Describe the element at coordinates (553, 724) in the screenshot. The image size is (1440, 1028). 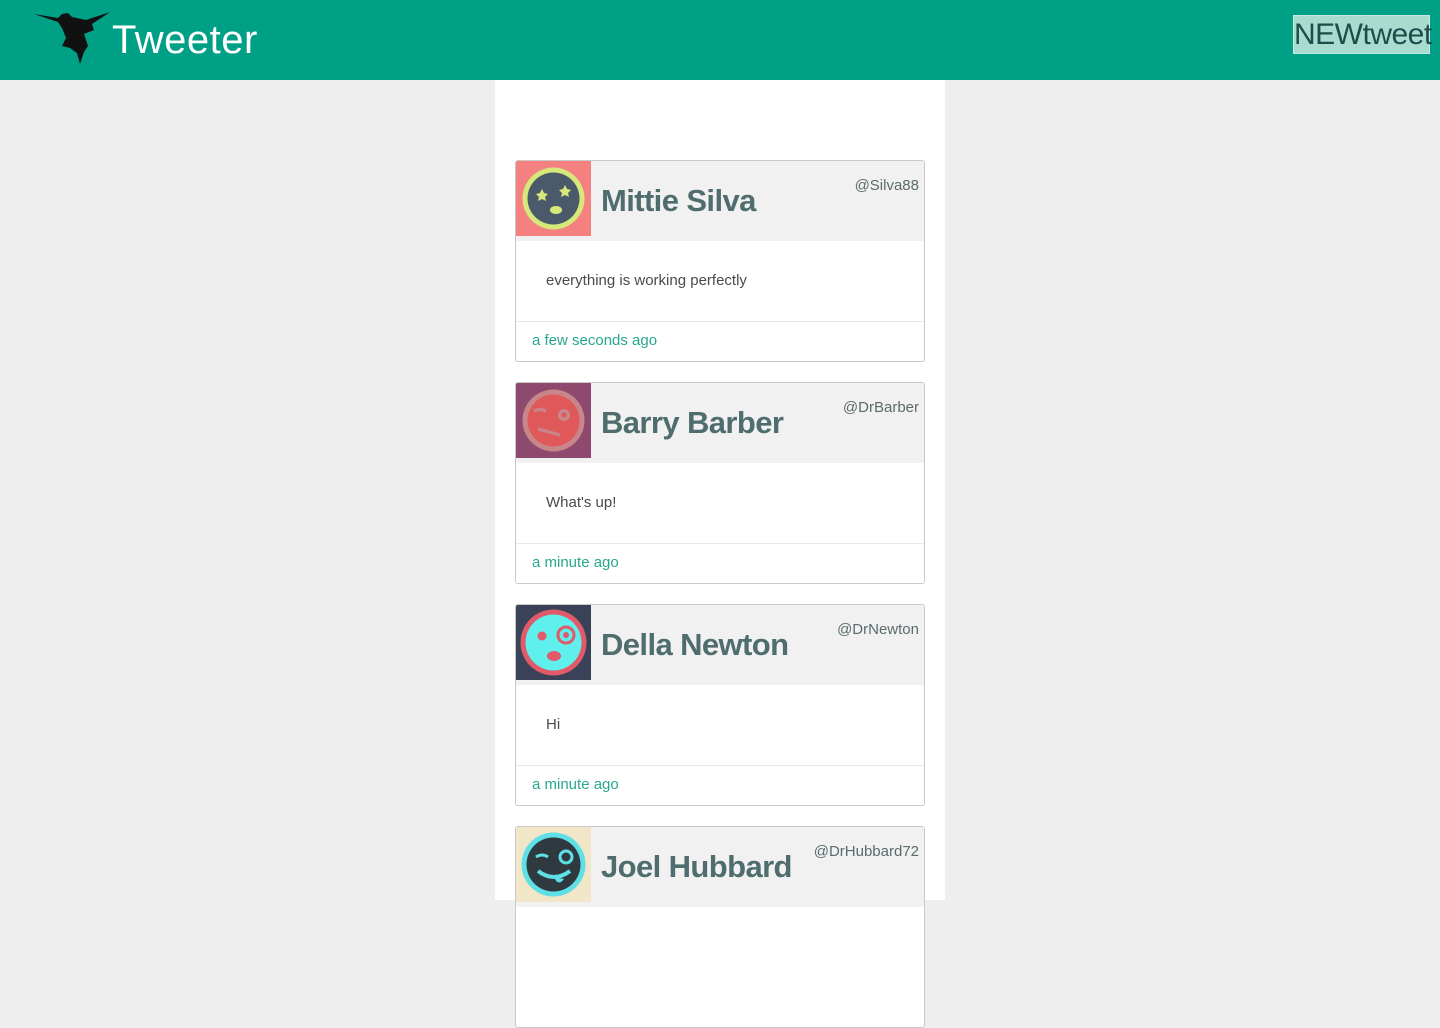
I see `tweet-text: Hi` at that location.